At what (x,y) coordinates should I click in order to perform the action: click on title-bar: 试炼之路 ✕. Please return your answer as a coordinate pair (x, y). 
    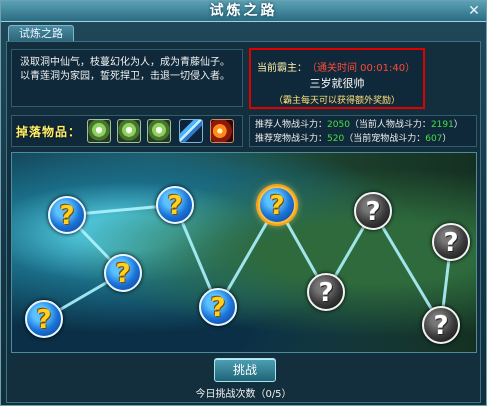
    Looking at the image, I should click on (243, 11).